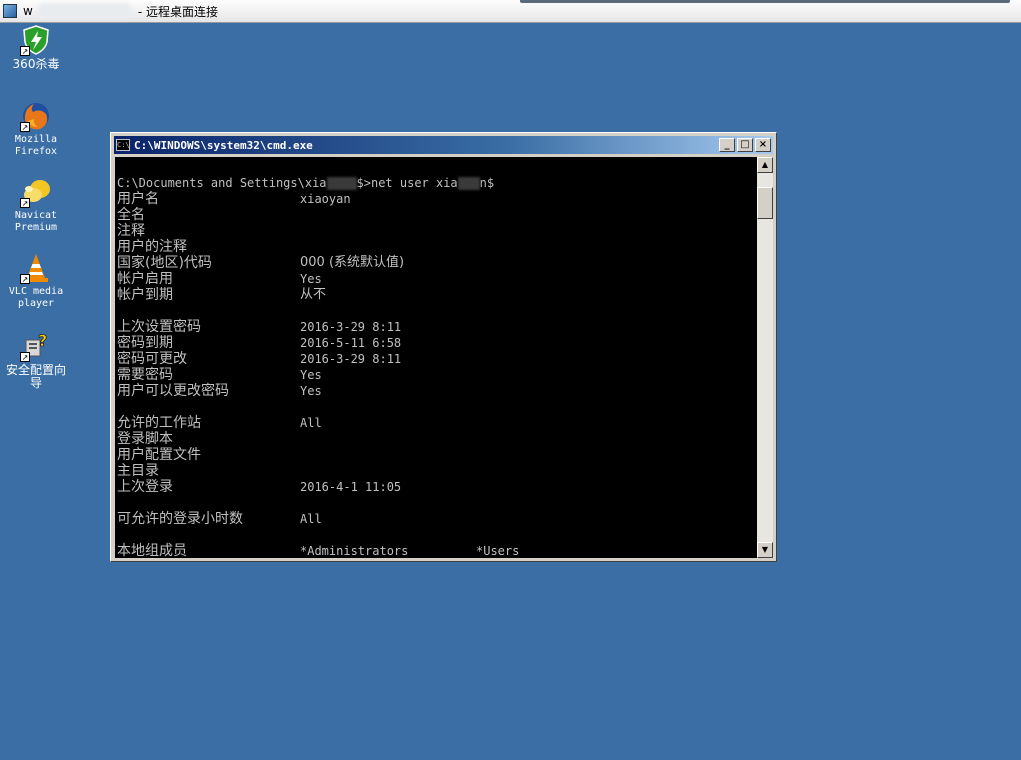 The image size is (1021, 760). Describe the element at coordinates (437, 327) in the screenshot. I see `console-row: 上次设置密码 2016-3-29 8:11` at that location.